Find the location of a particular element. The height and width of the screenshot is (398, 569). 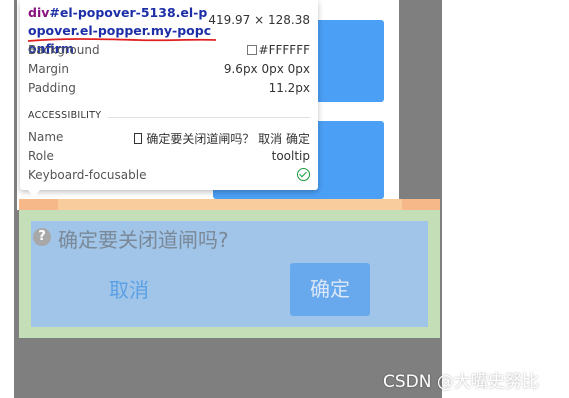

name-row: Name 确定要关闭道闸吗？ 取消 确定 is located at coordinates (169, 139).